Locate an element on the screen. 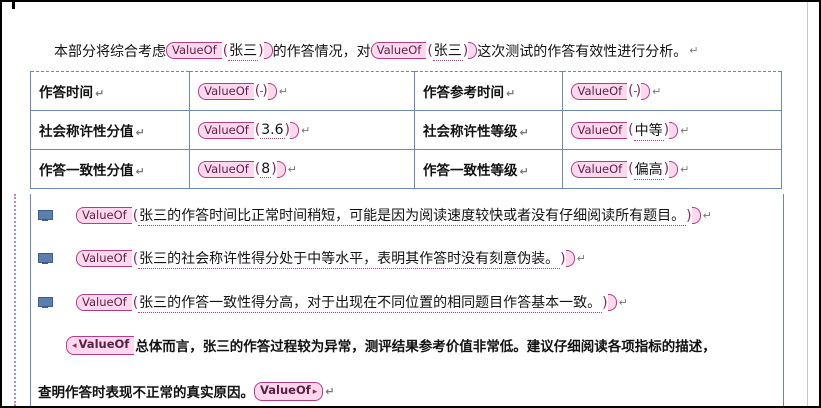 The height and width of the screenshot is (408, 821). valueof-field: ValueOf(中等) is located at coordinates (625, 130).